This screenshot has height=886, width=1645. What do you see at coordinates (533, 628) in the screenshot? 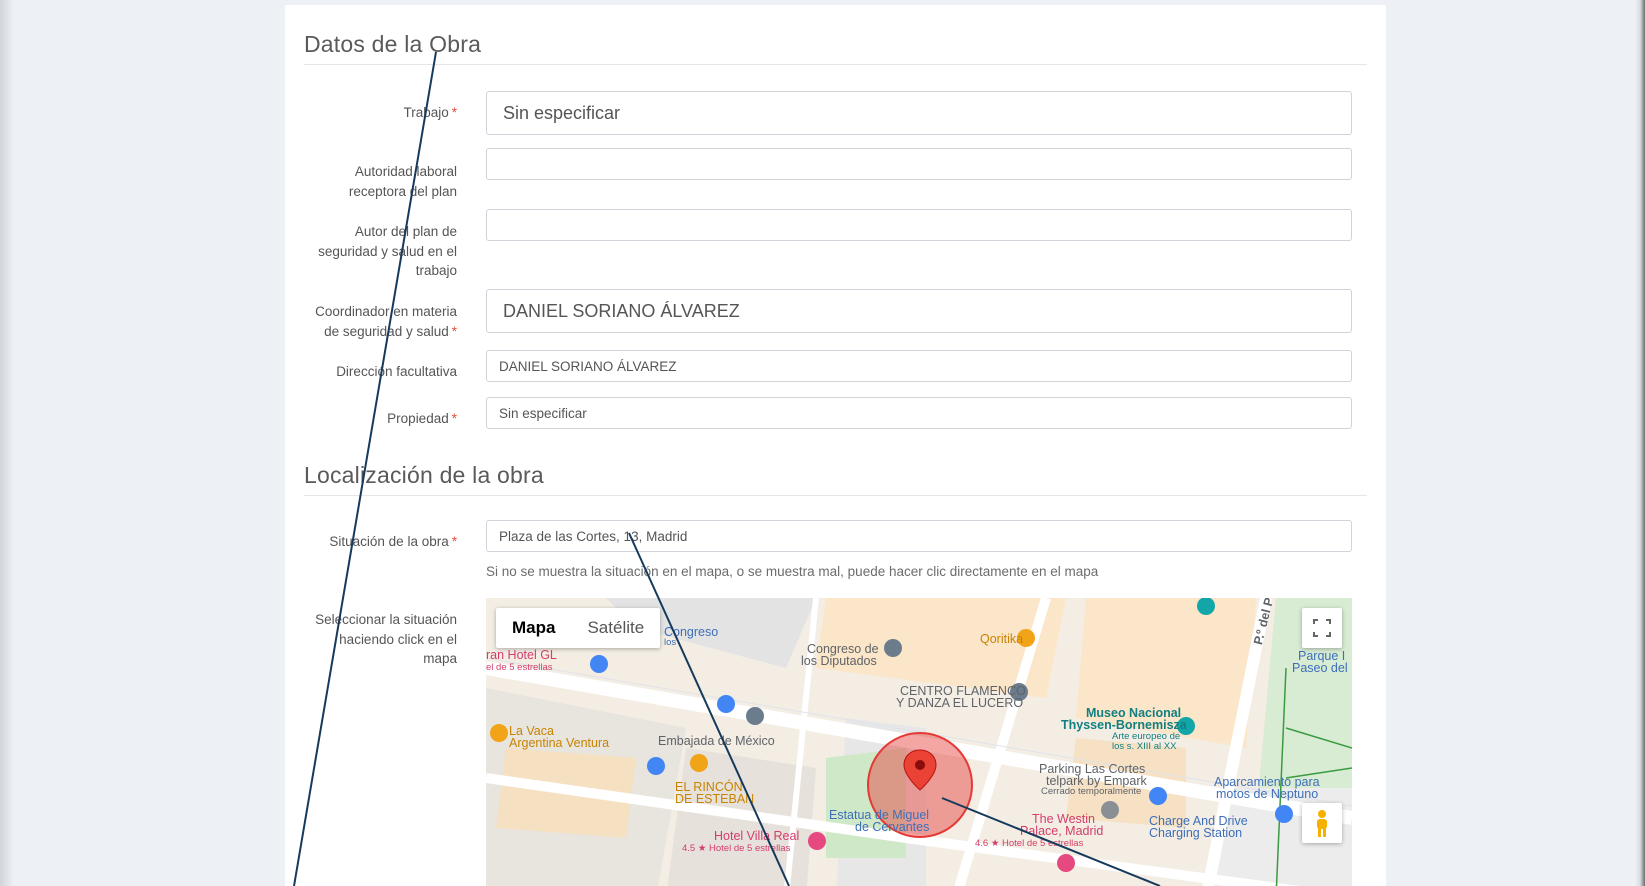
I see `map-type-mapa-button: Mapa` at bounding box center [533, 628].